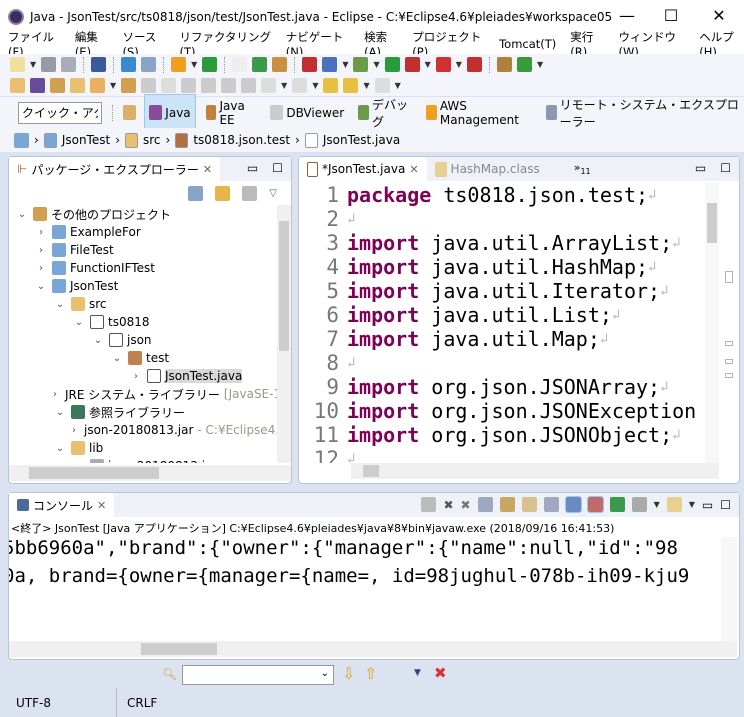  What do you see at coordinates (143, 268) in the screenshot?
I see `tree-item: › FunctionIFTest` at bounding box center [143, 268].